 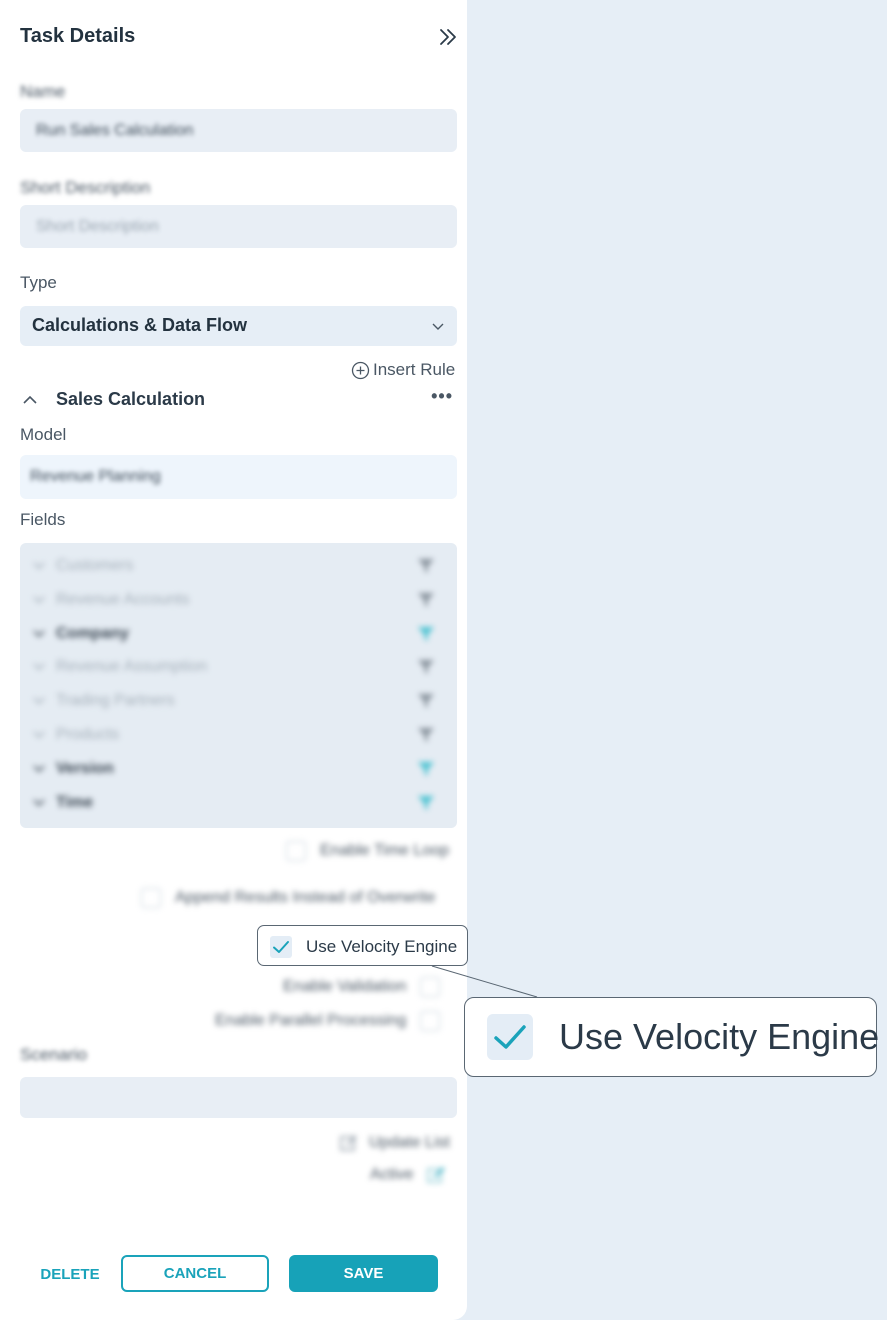 I want to click on field-row: Customers, so click(x=238, y=567).